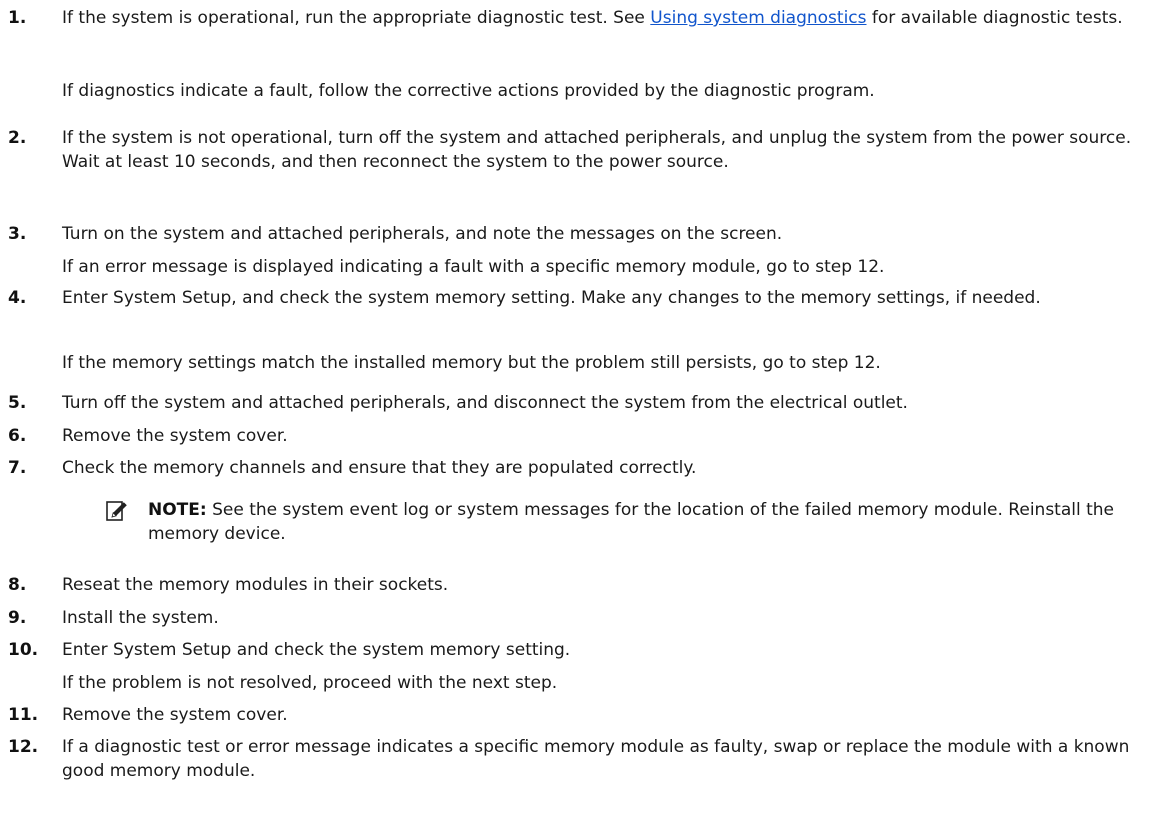 This screenshot has height=817, width=1164. Describe the element at coordinates (116, 511) in the screenshot. I see `note-pencil-icon` at that location.